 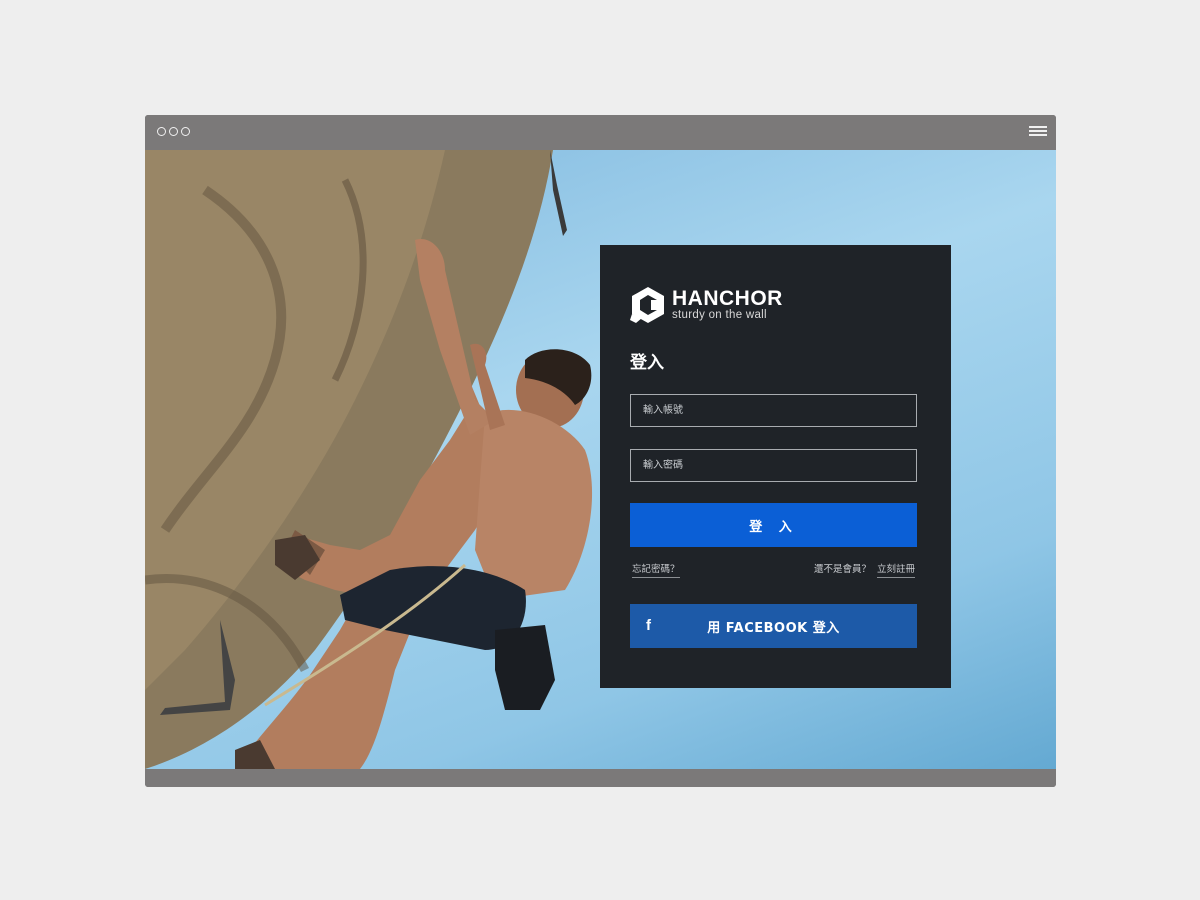 I want to click on brand-logo: HANCHOR sturdy on the wall, so click(x=706, y=305).